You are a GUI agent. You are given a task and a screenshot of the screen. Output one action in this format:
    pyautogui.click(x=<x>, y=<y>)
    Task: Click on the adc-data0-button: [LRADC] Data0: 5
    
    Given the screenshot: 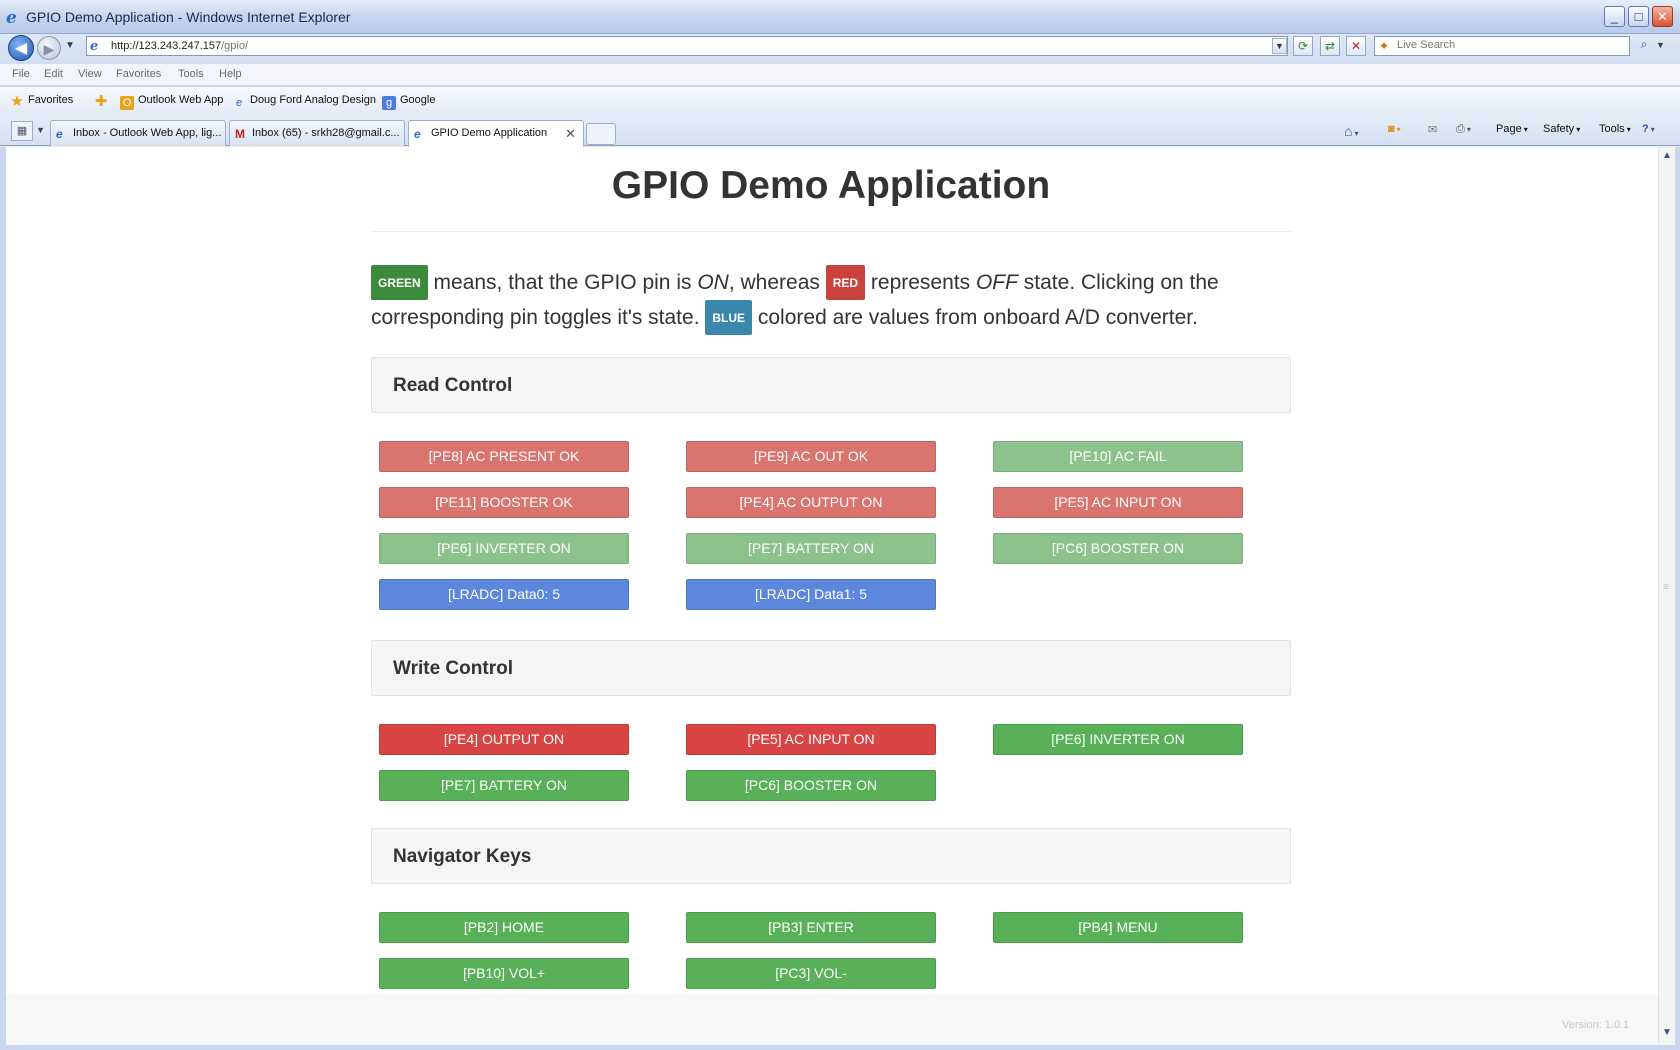 What is the action you would take?
    pyautogui.click(x=504, y=594)
    